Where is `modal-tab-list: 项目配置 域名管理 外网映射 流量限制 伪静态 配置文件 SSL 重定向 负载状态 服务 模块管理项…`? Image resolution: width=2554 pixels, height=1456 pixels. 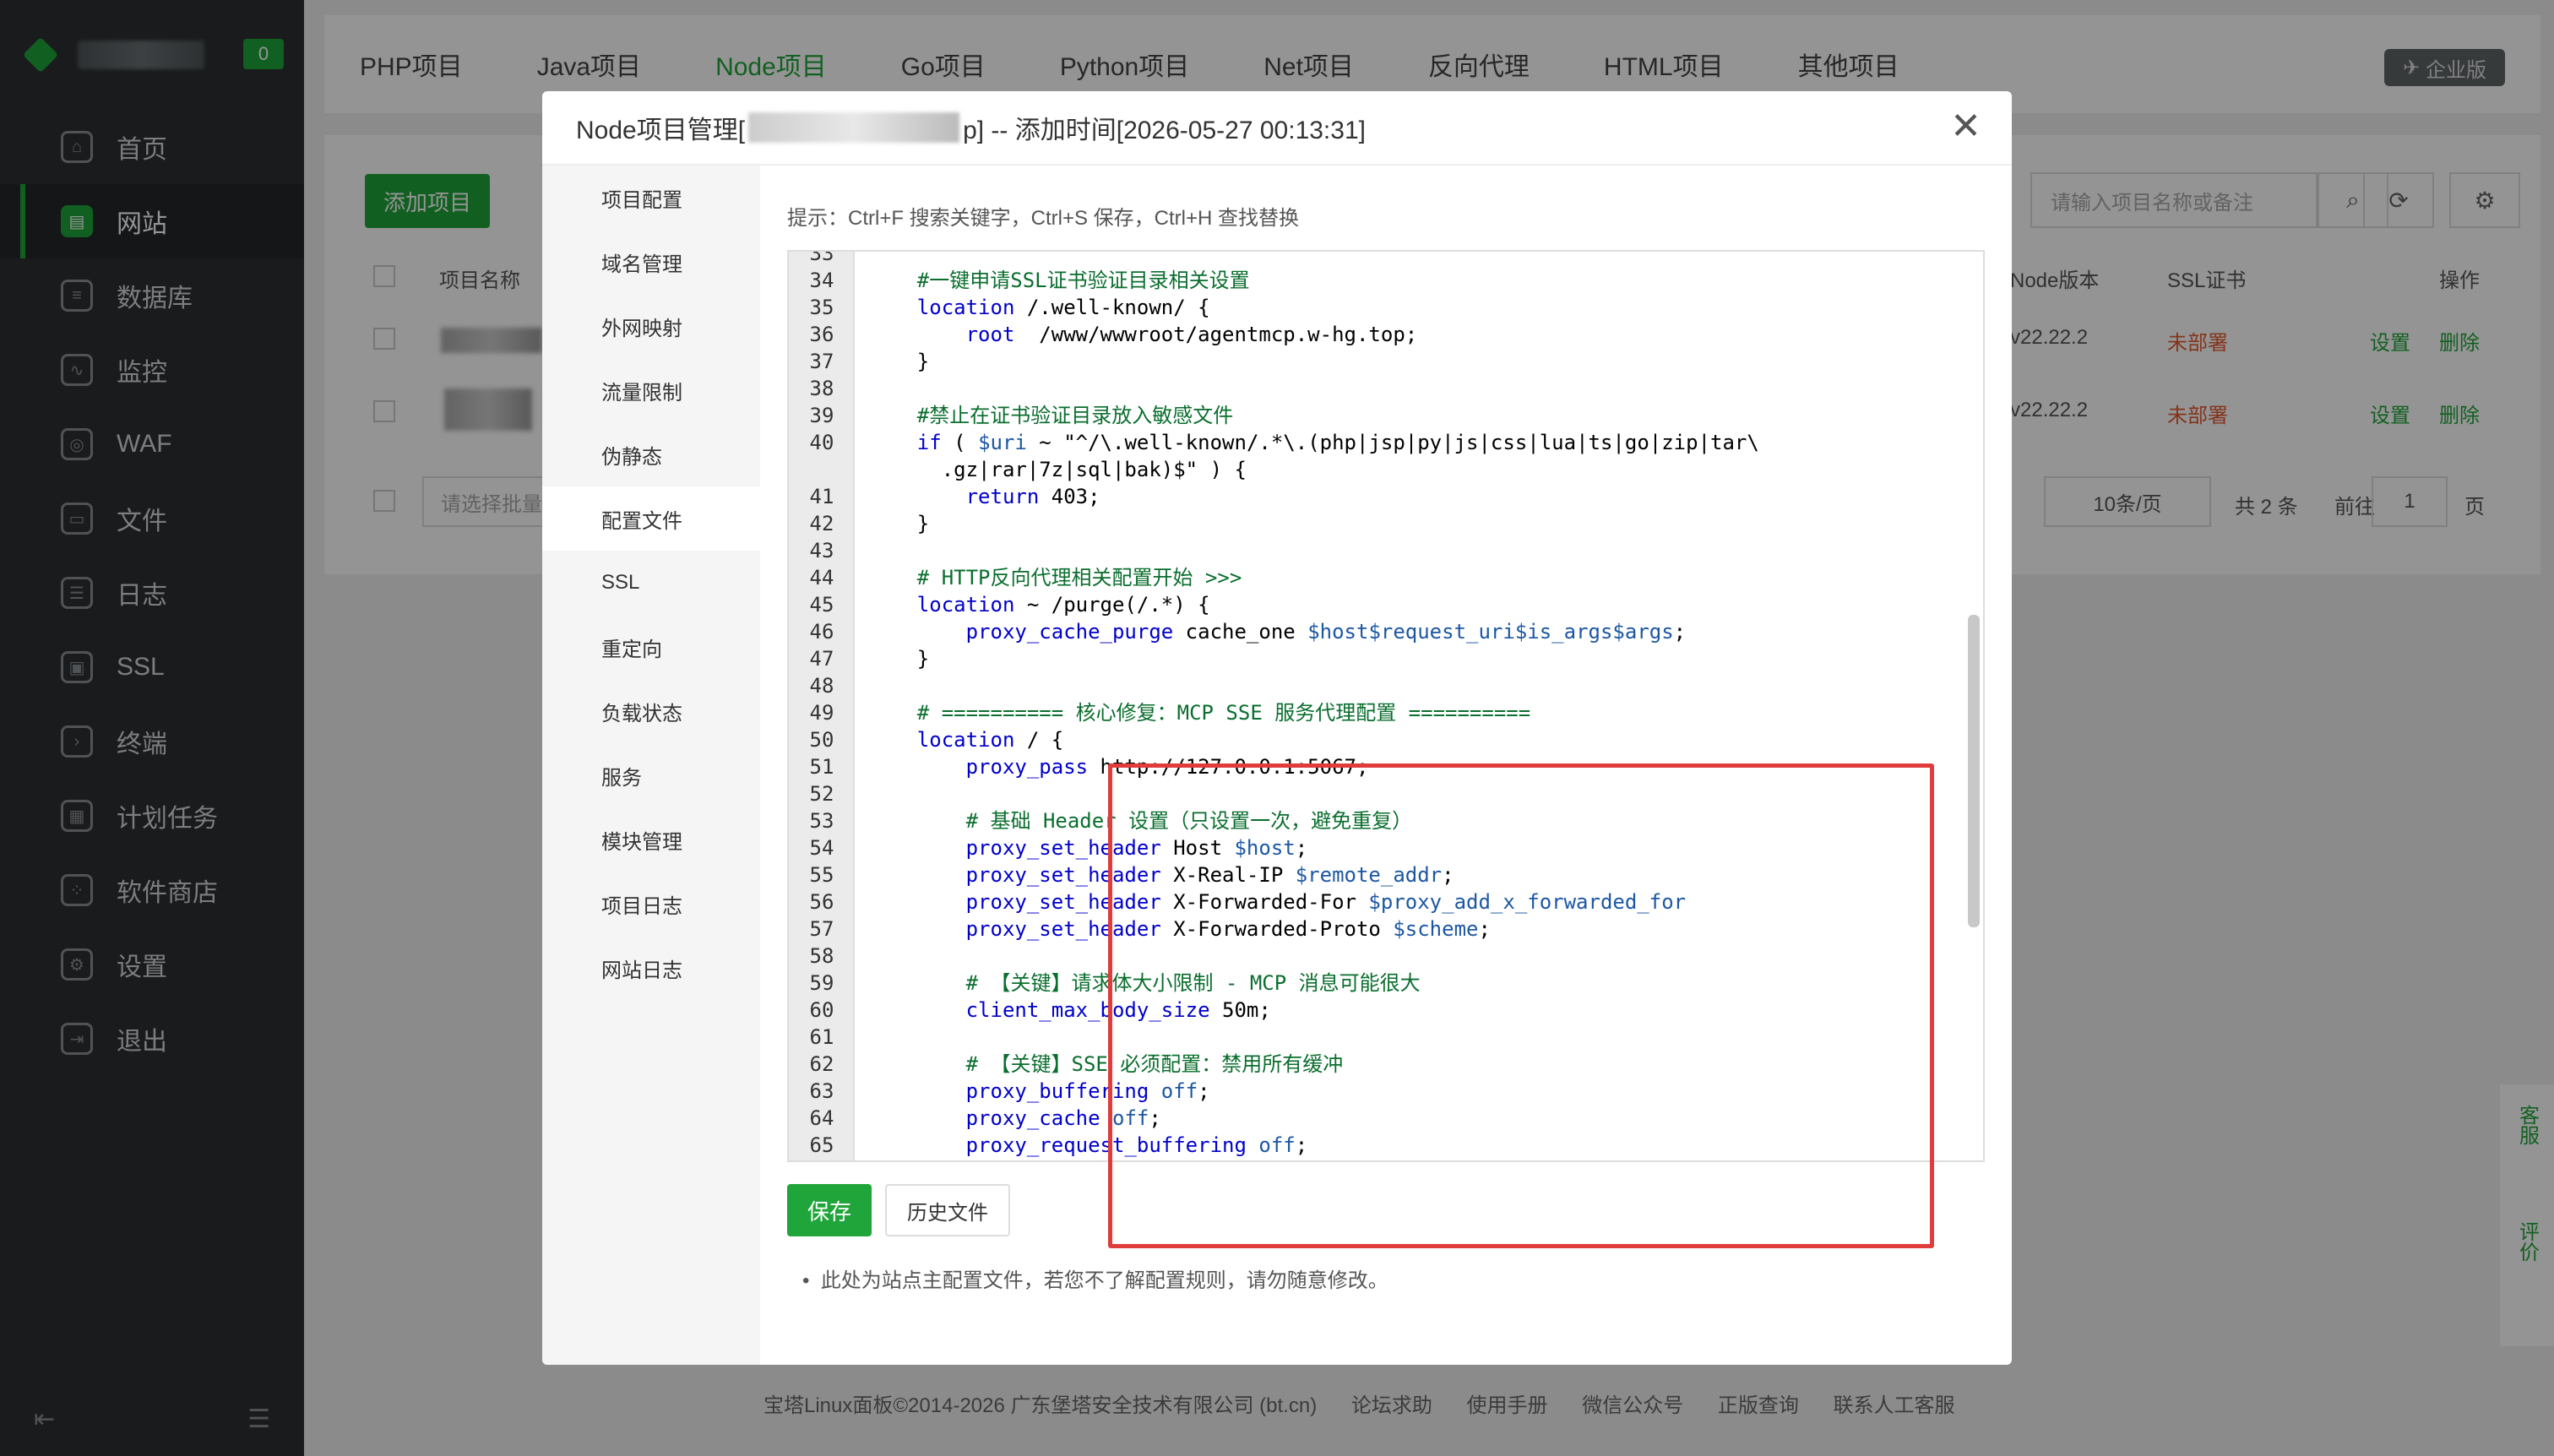
modal-tab-list: 项目配置 域名管理 外网映射 流量限制 伪静态 配置文件 SSL 重定向 负载状态 服务 模块管理项… is located at coordinates (651, 766).